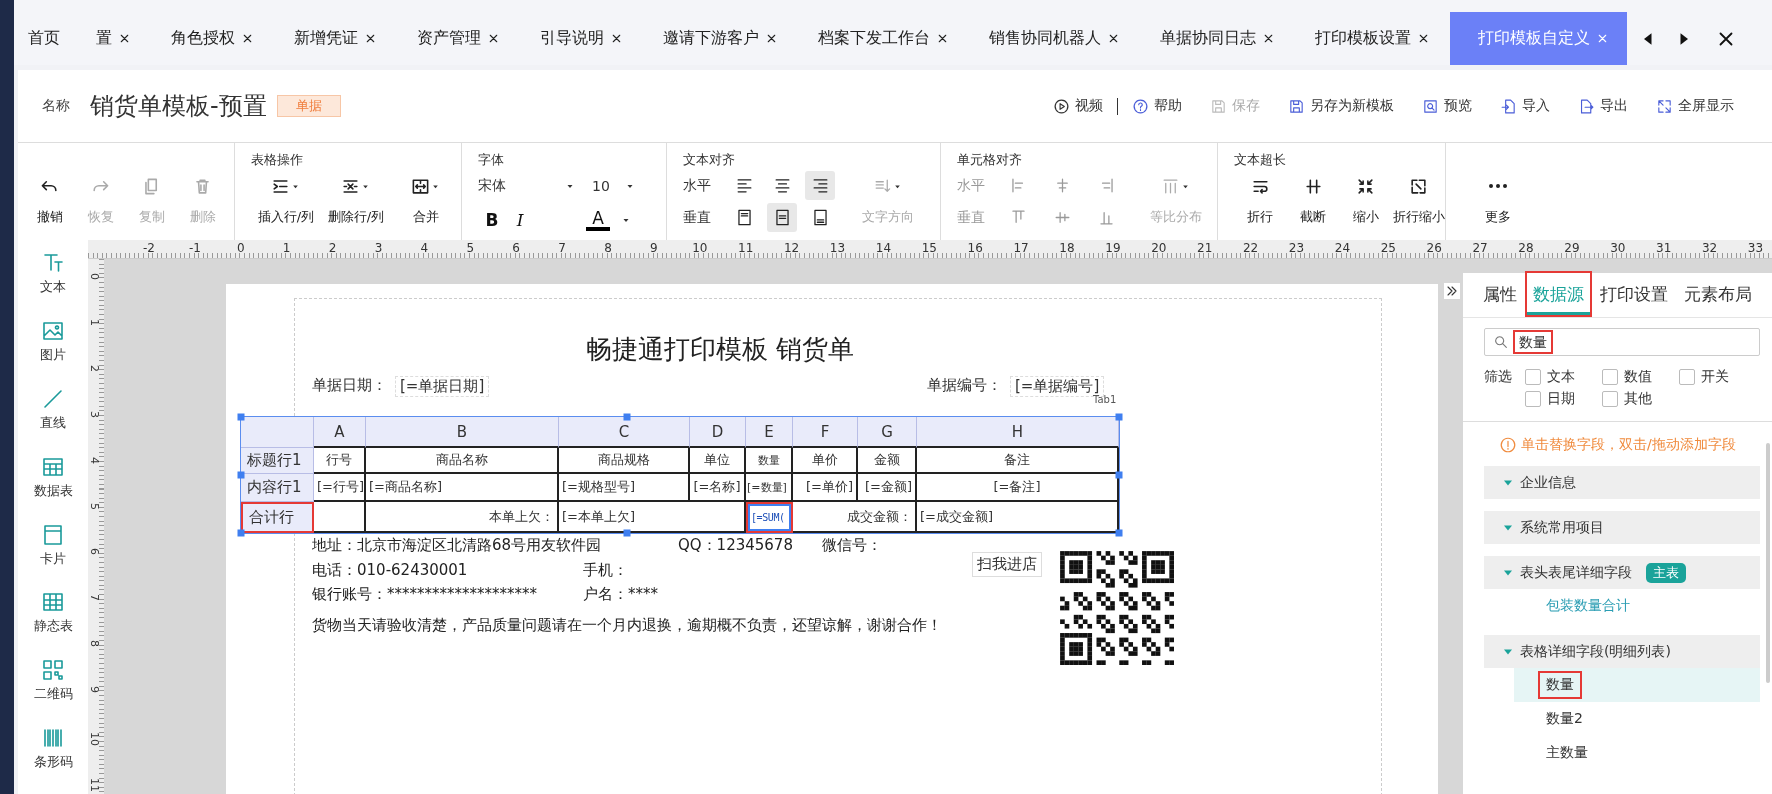  What do you see at coordinates (883, 38) in the screenshot?
I see `page-tab: 档案下发工作台` at bounding box center [883, 38].